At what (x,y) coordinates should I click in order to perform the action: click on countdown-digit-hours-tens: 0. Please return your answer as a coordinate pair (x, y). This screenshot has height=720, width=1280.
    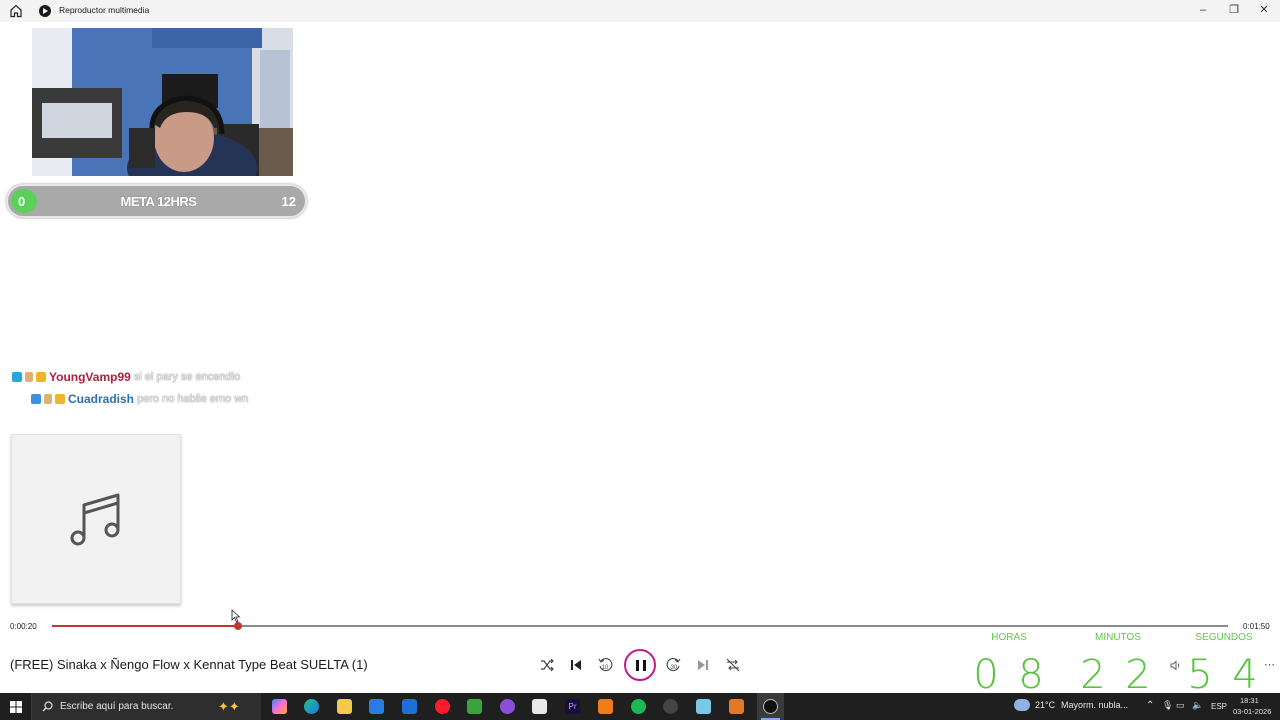
    Looking at the image, I should click on (986, 675).